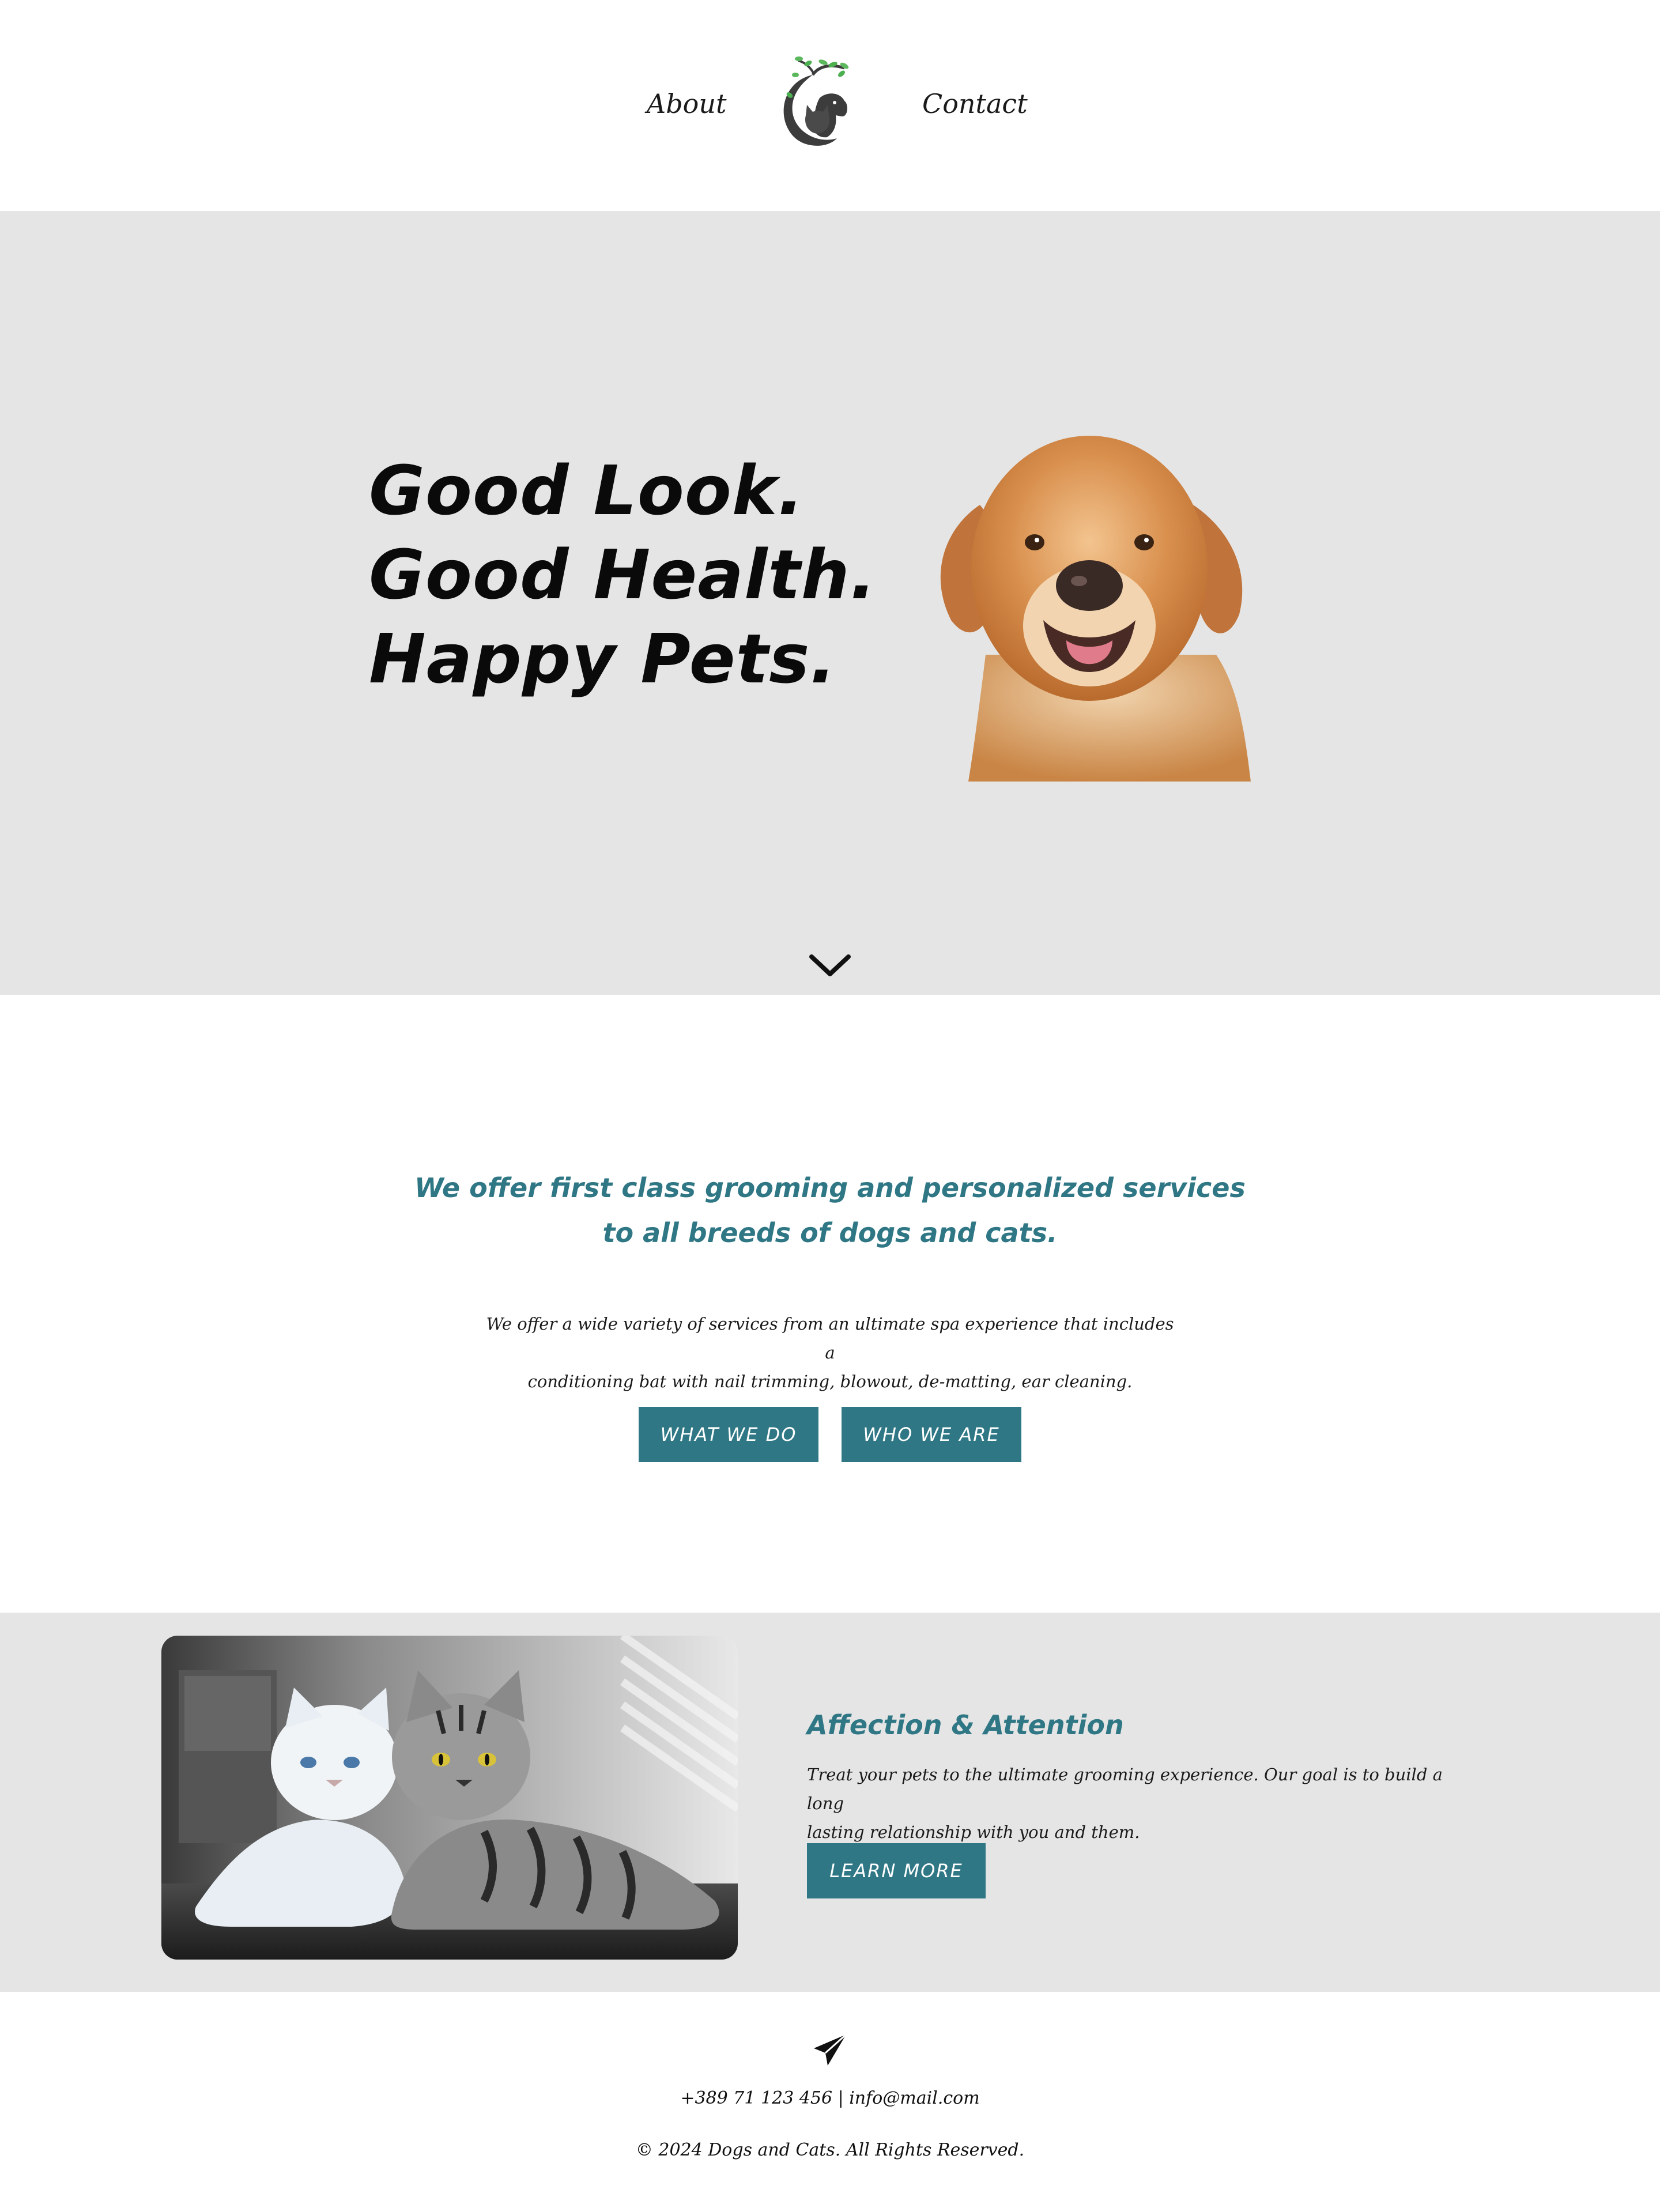 Image resolution: width=1660 pixels, height=2212 pixels. I want to click on dog-cat-tree-logo-icon, so click(815, 101).